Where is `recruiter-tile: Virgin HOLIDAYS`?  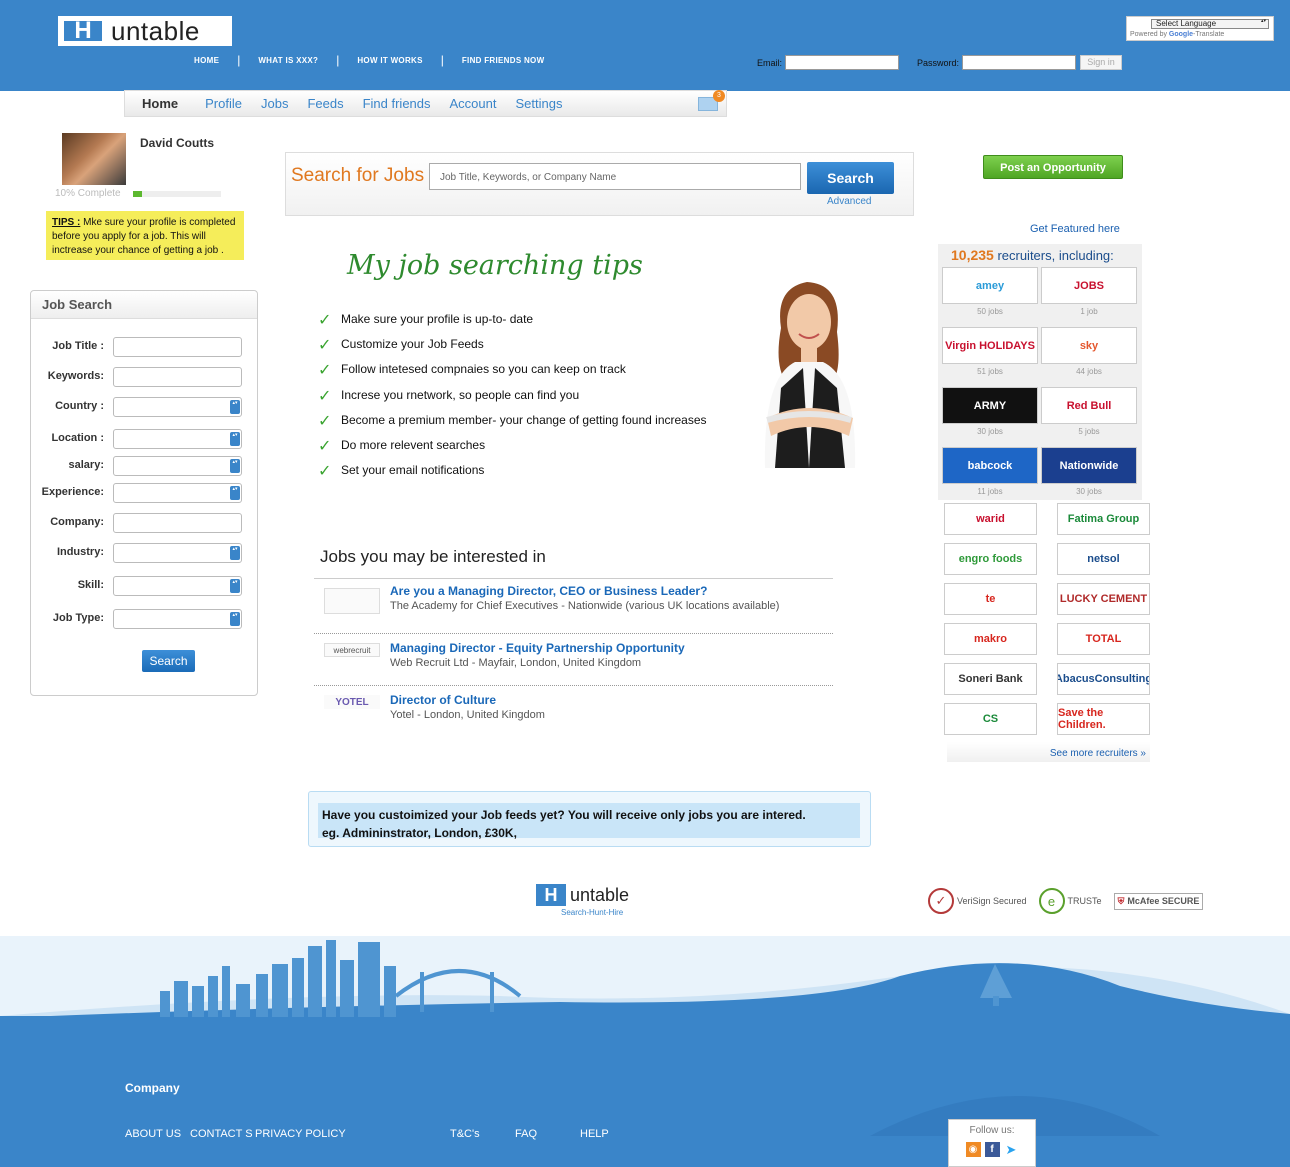
recruiter-tile: Virgin HOLIDAYS is located at coordinates (990, 345).